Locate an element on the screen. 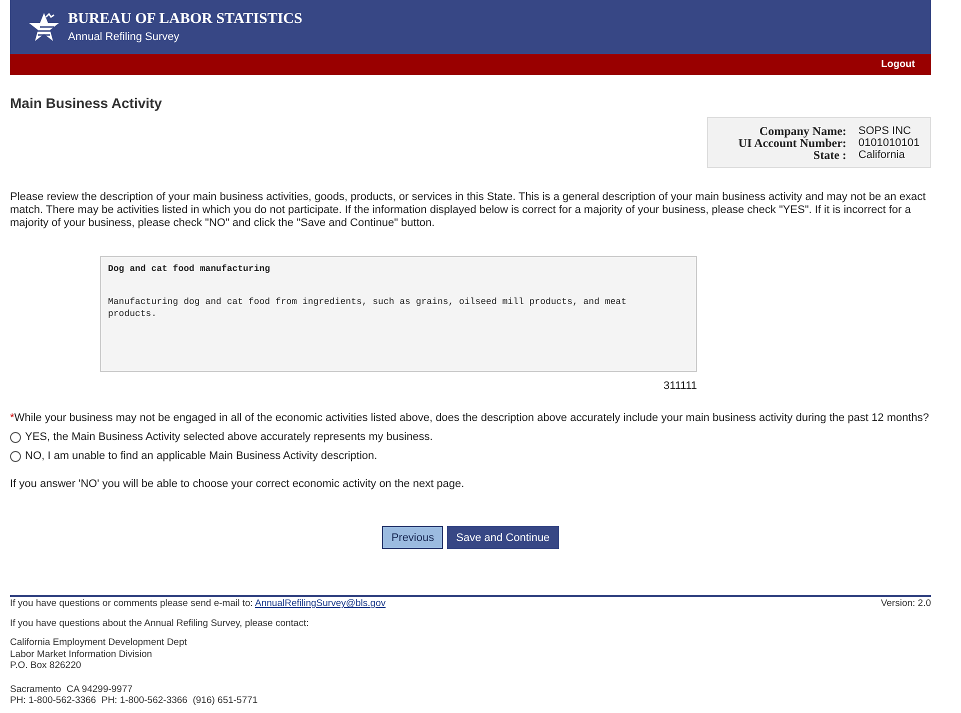 This screenshot has width=961, height=713. address-line: California Employment Development Dept is located at coordinates (99, 642).